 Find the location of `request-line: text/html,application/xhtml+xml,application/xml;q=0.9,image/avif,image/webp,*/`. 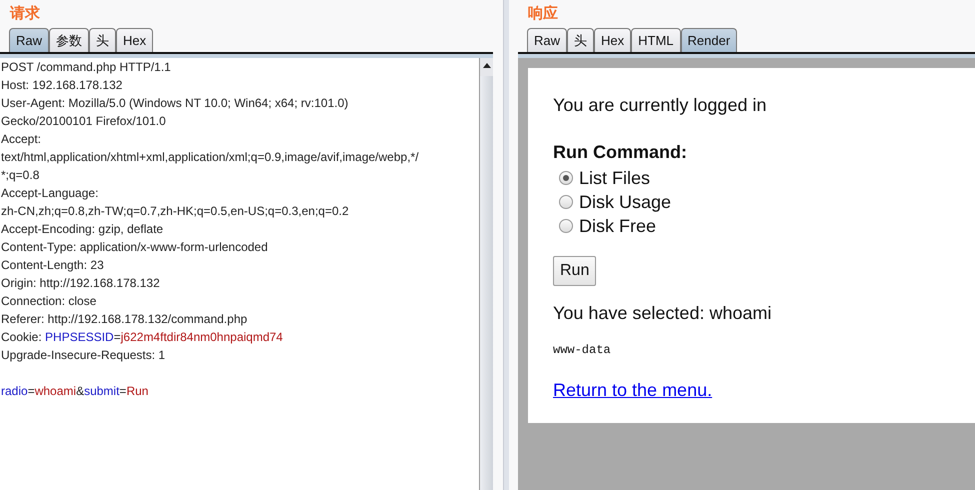

request-line: text/html,application/xhtml+xml,application/xml;q=0.9,image/avif,image/webp,*/ is located at coordinates (210, 157).